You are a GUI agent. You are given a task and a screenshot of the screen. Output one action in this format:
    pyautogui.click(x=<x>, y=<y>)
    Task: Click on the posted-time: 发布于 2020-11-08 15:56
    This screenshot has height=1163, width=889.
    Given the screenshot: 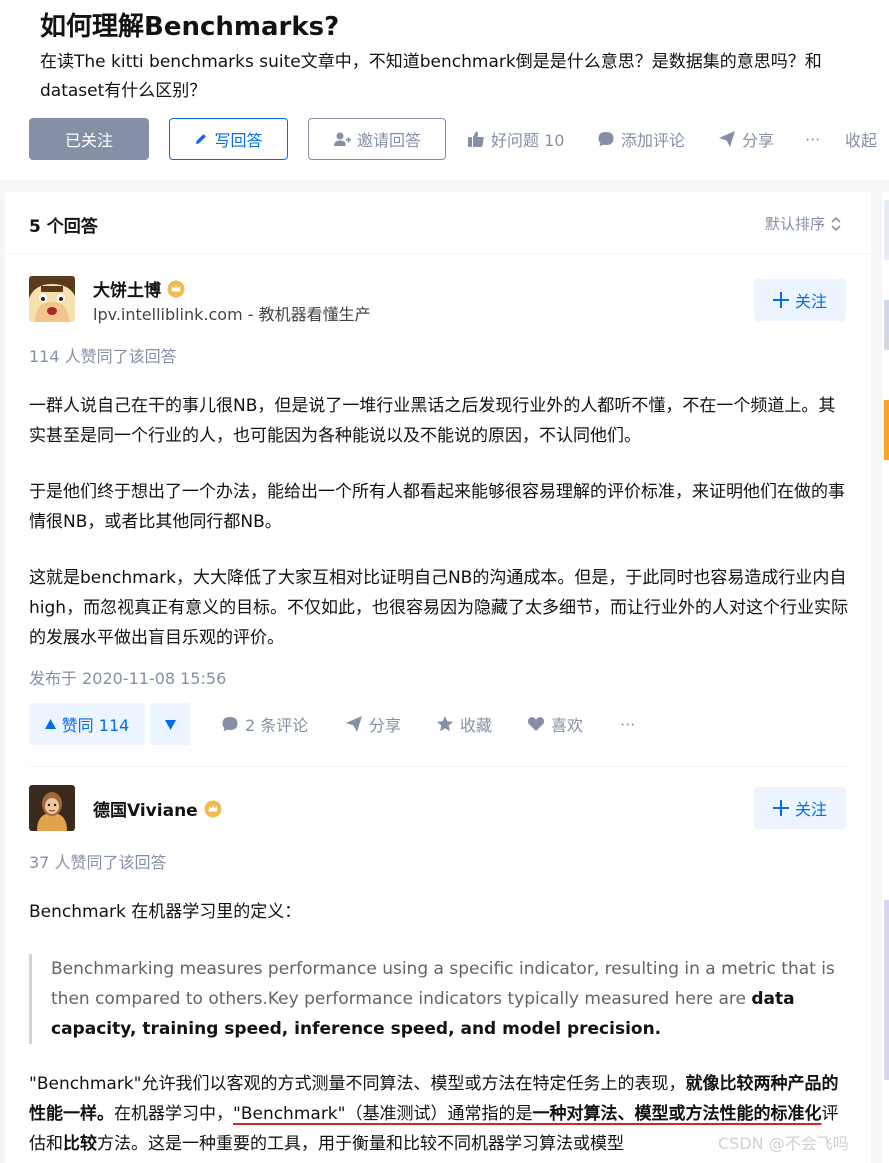 What is the action you would take?
    pyautogui.click(x=127, y=677)
    